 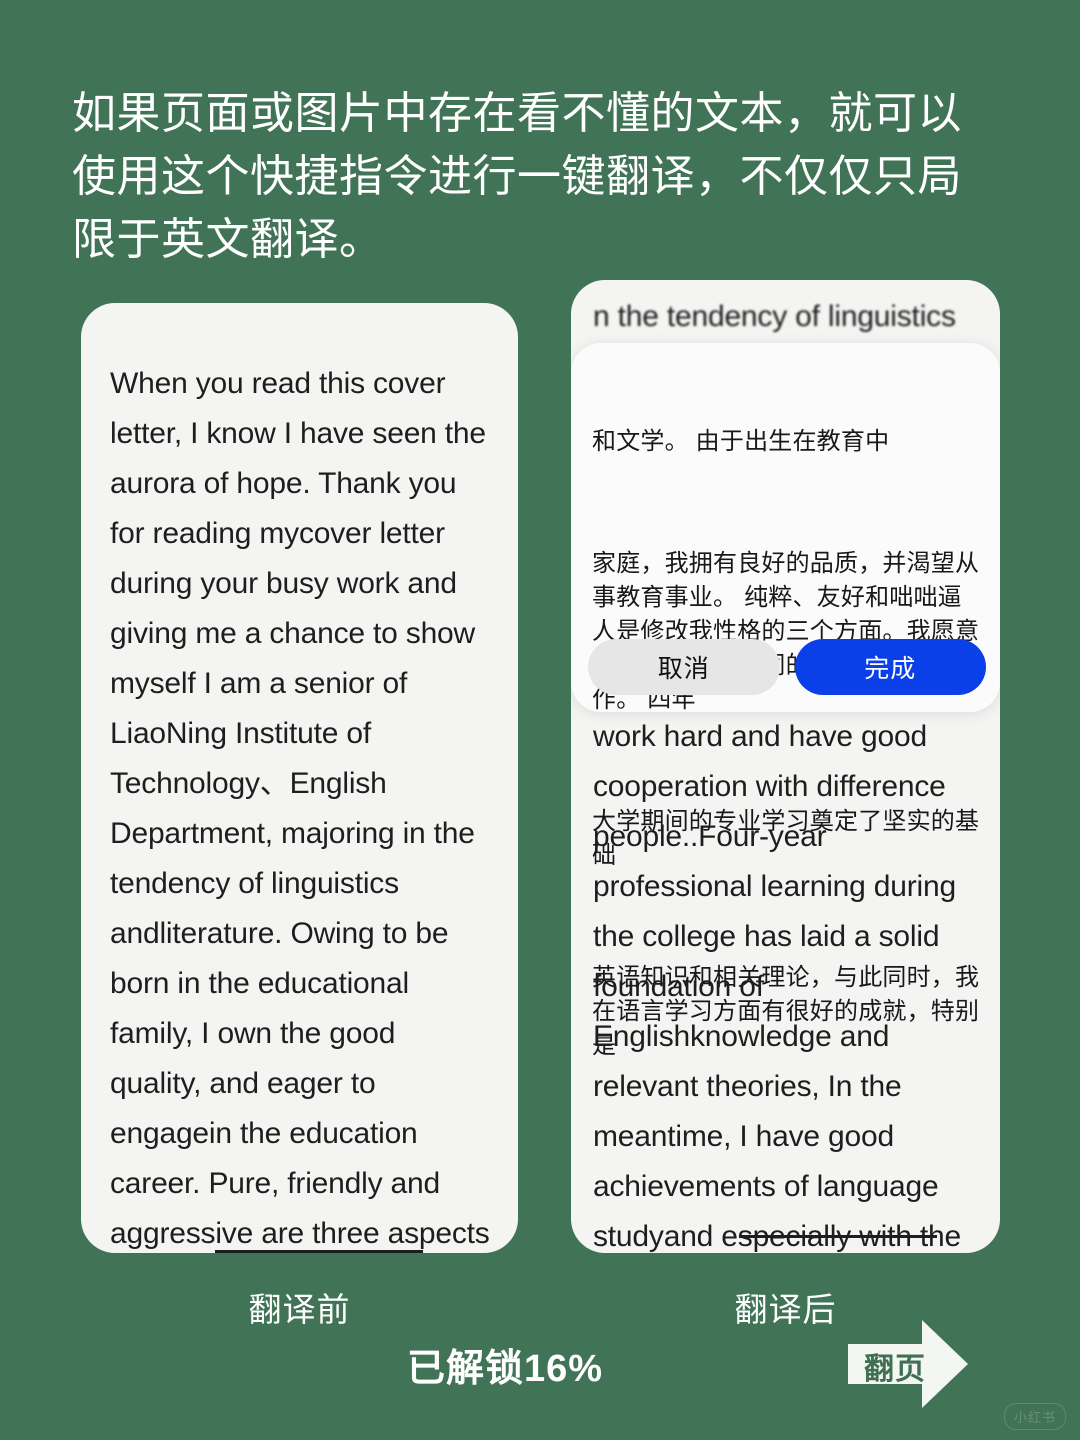 I want to click on dialog-action-row: 取消 完成, so click(x=787, y=667).